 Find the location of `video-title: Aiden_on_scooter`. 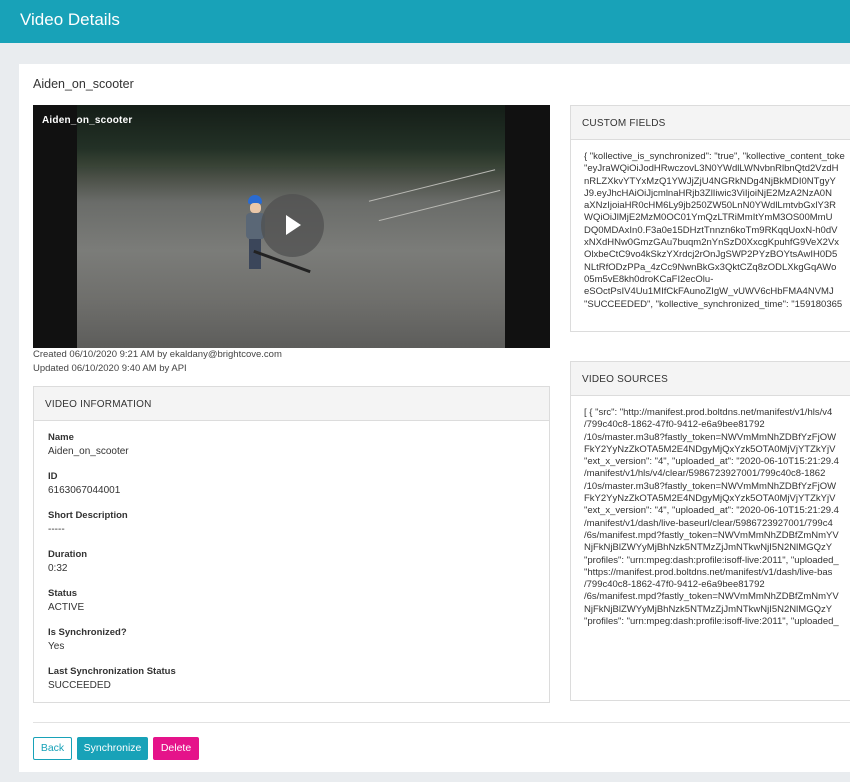

video-title: Aiden_on_scooter is located at coordinates (83, 84).